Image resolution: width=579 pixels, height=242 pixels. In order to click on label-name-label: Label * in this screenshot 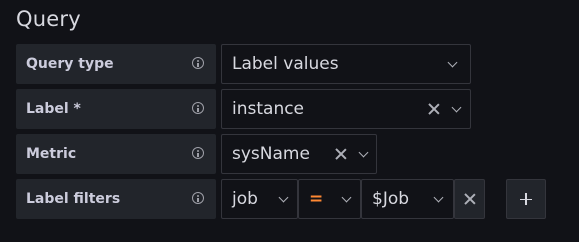, I will do `click(116, 109)`.